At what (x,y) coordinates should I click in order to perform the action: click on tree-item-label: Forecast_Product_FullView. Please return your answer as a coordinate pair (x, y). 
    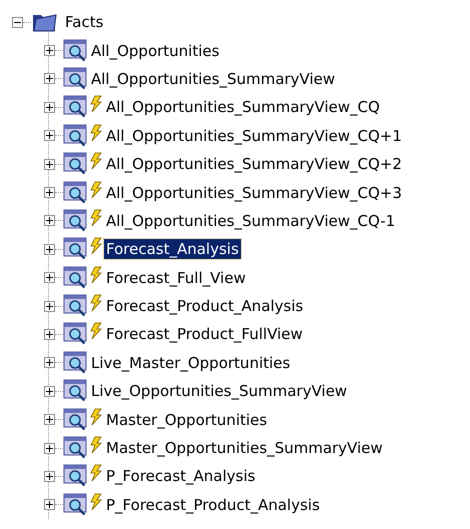
    Looking at the image, I should click on (204, 334).